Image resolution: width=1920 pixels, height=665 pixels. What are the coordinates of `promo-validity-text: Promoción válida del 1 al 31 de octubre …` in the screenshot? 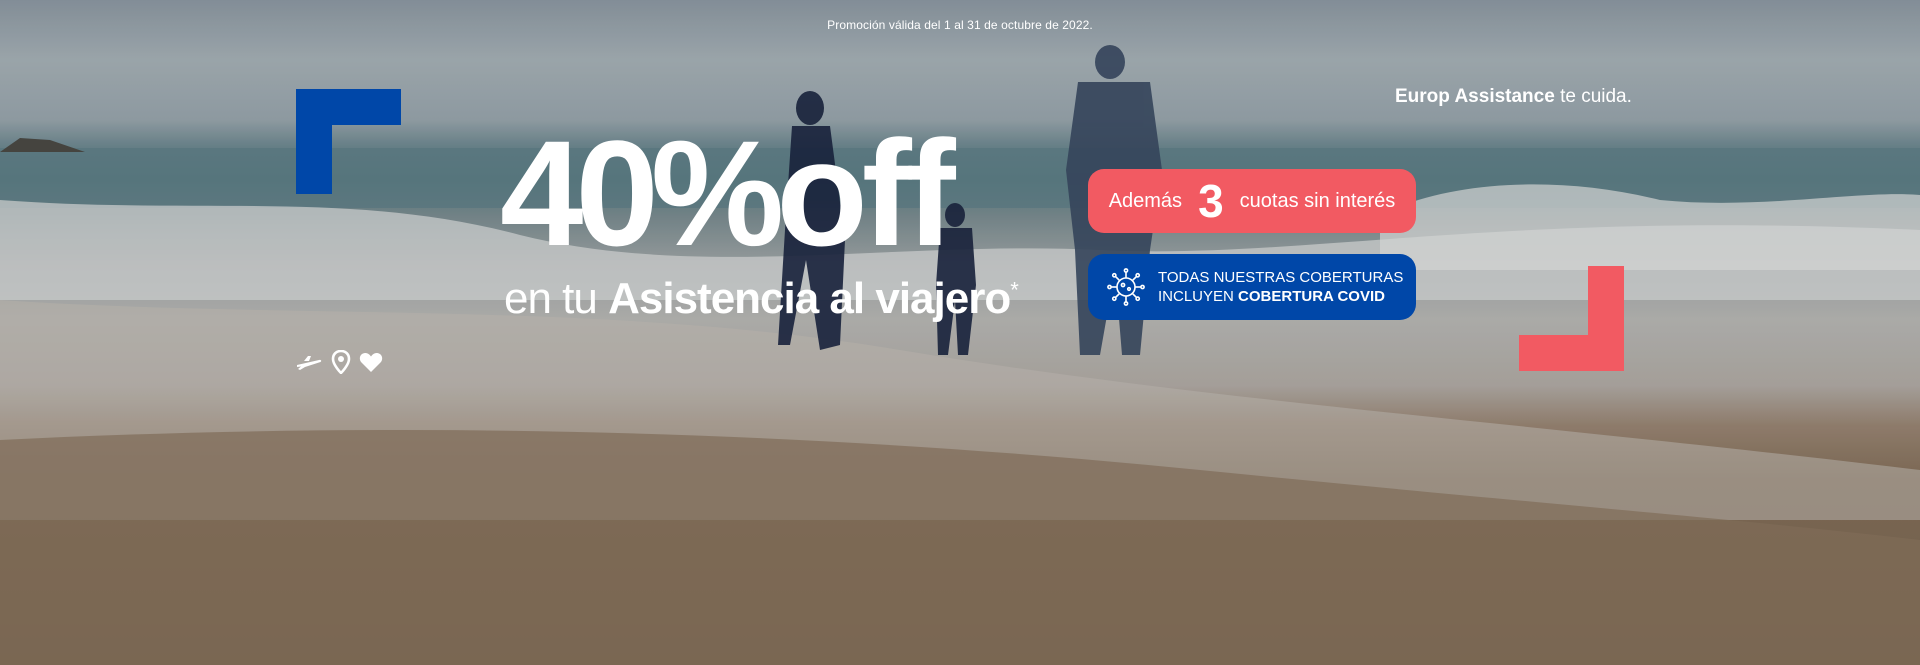 It's located at (960, 25).